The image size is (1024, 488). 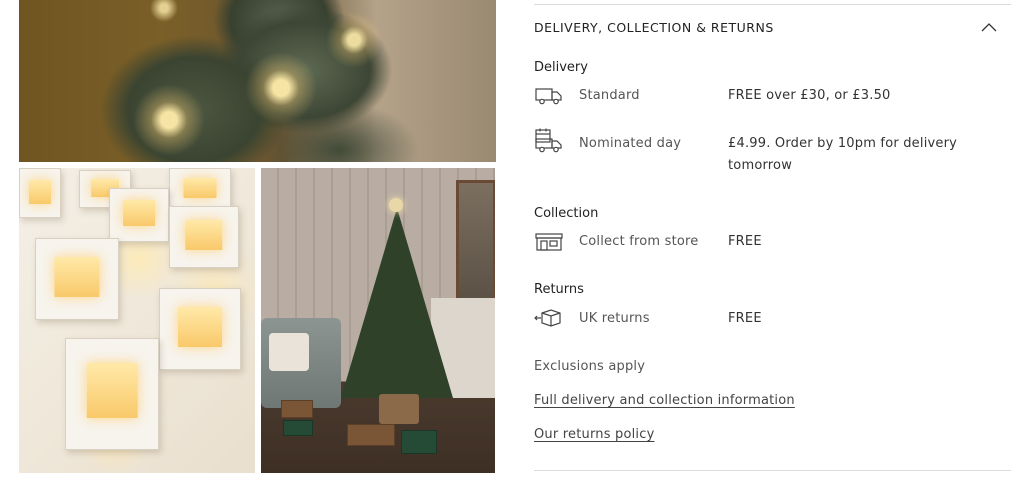 I want to click on returns-policy-link: Our returns policy, so click(x=594, y=434).